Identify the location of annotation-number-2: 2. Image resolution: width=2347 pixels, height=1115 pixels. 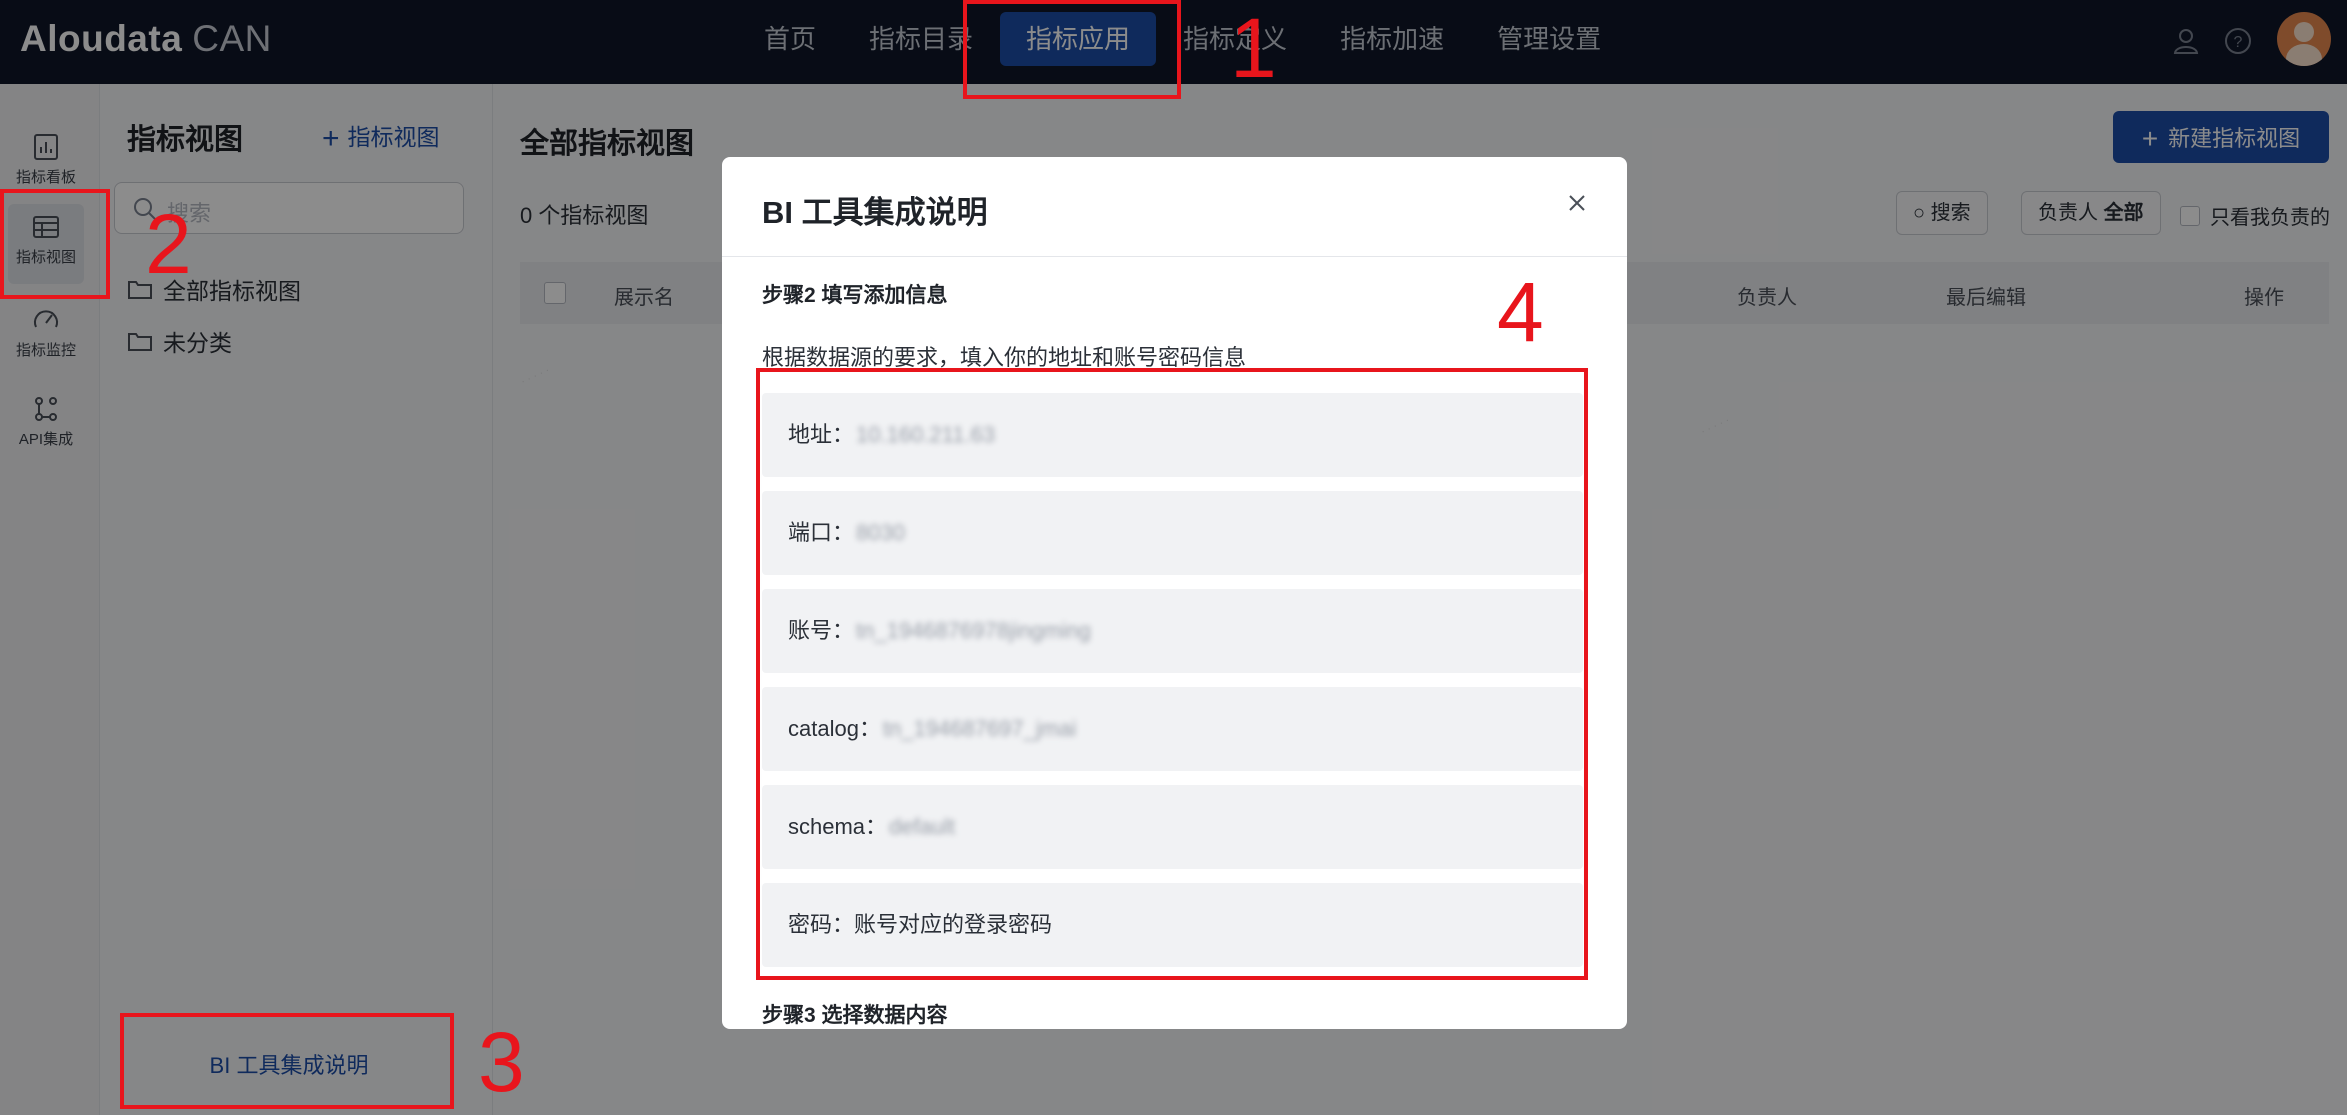
(168, 244).